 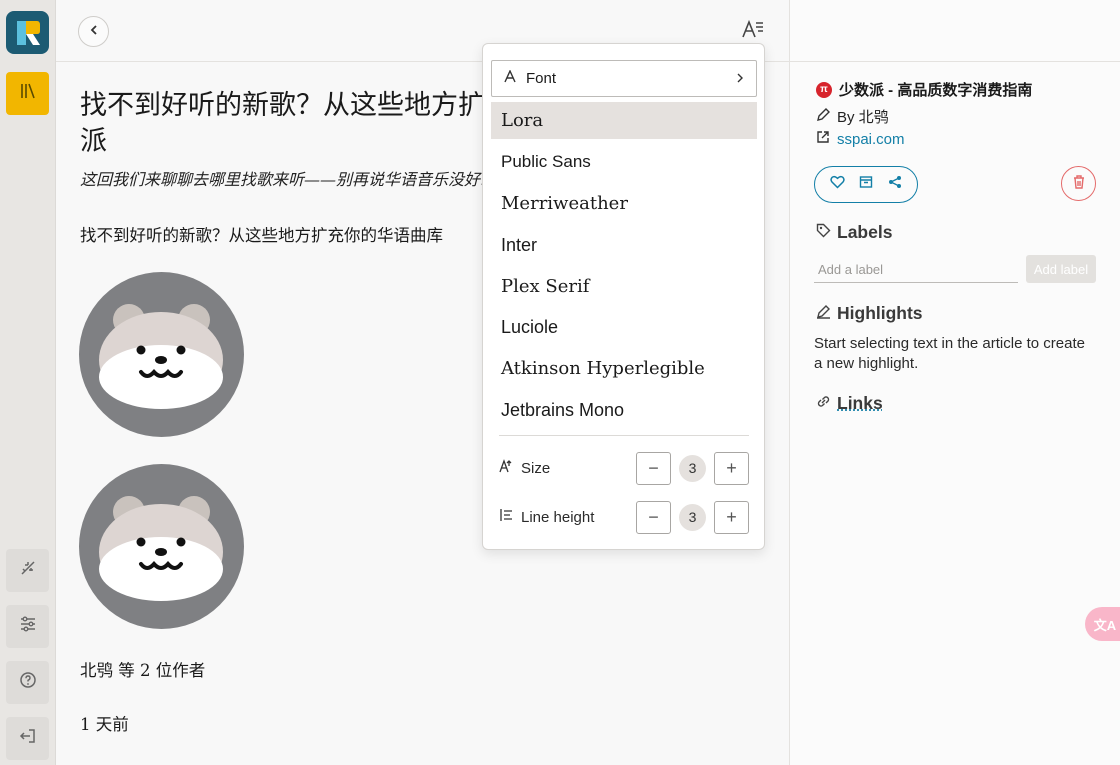 What do you see at coordinates (28, 382) in the screenshot?
I see `left-rail` at bounding box center [28, 382].